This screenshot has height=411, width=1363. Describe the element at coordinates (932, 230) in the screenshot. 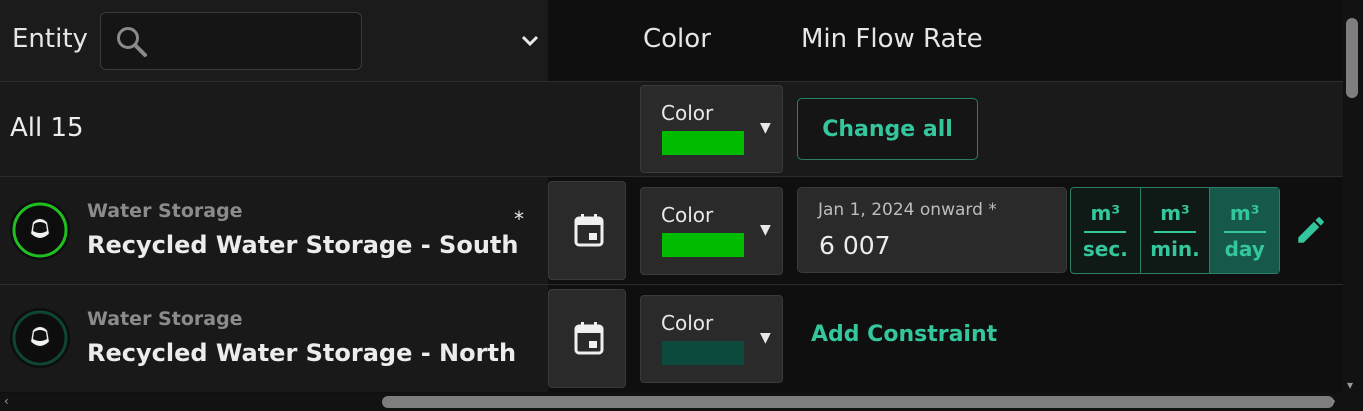

I see `flow-rate-constraint: Jan 1, 2024 onward * 6 007` at that location.